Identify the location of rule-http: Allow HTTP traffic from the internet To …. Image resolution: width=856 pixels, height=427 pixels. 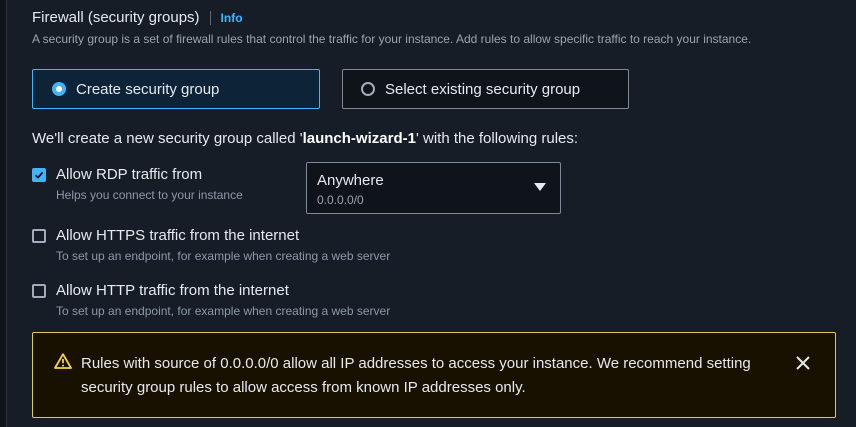
(211, 300).